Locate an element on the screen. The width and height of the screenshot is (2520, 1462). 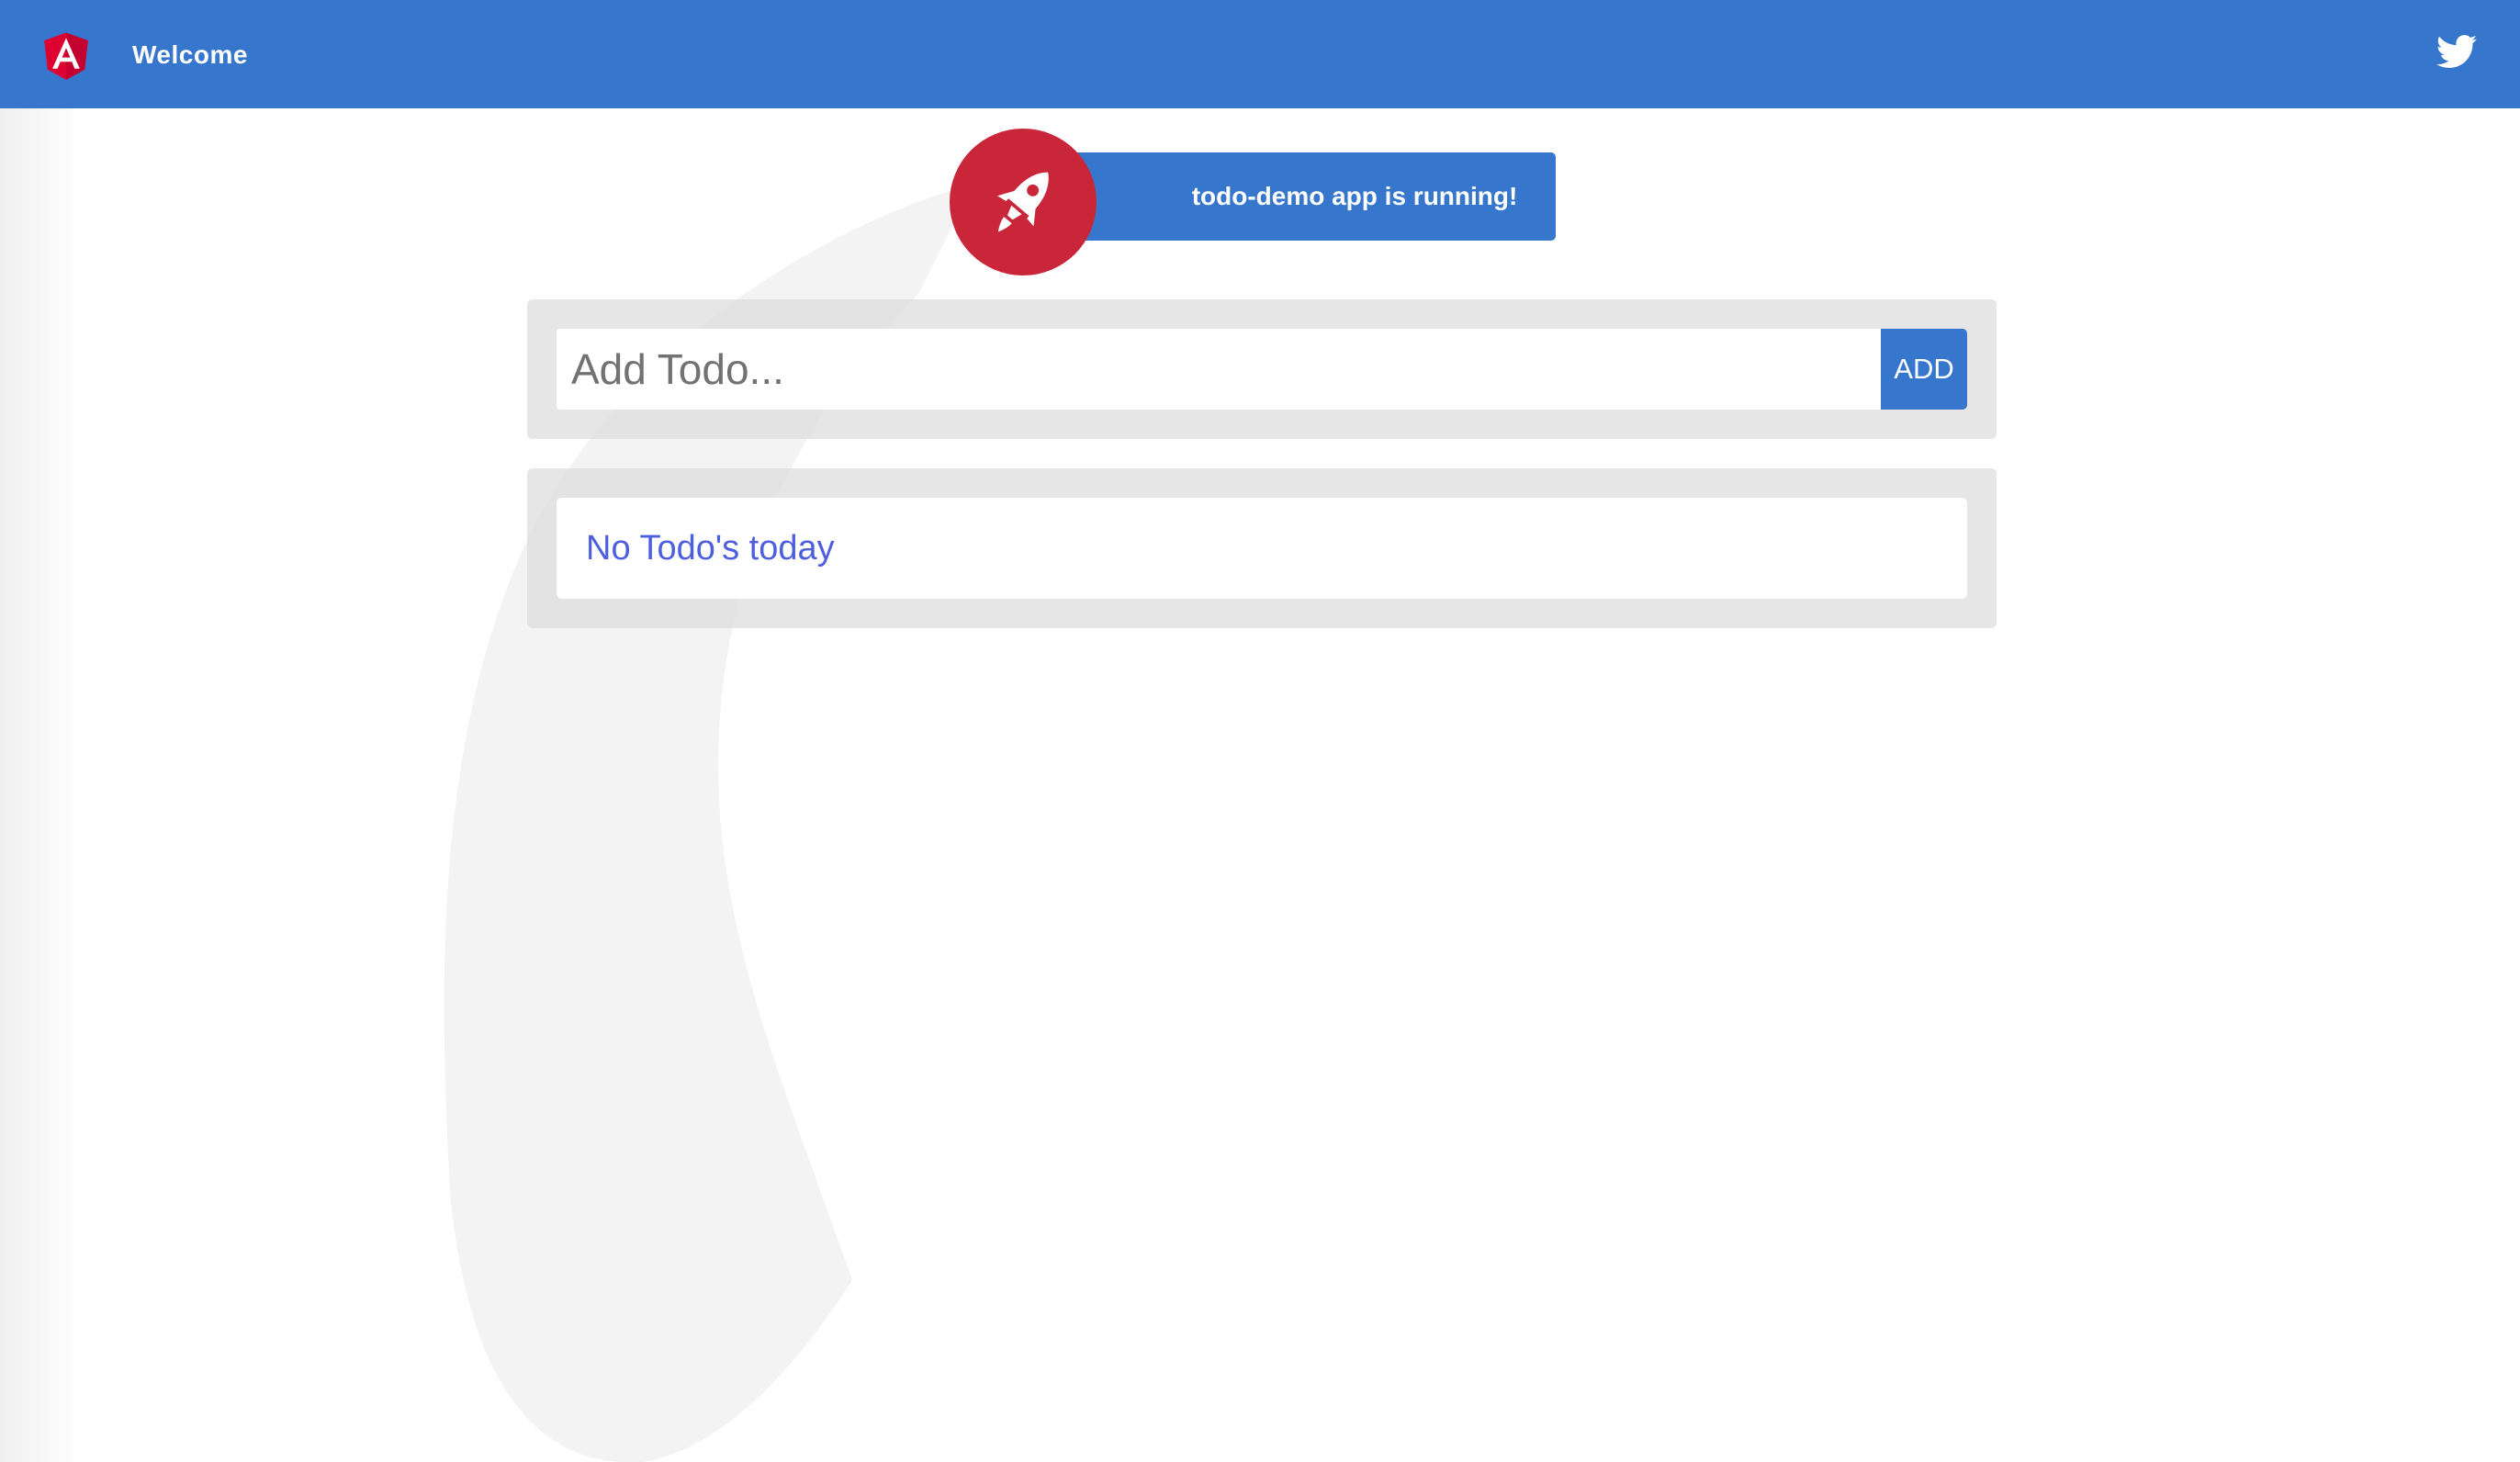
toolbar-title: Welcome is located at coordinates (190, 55).